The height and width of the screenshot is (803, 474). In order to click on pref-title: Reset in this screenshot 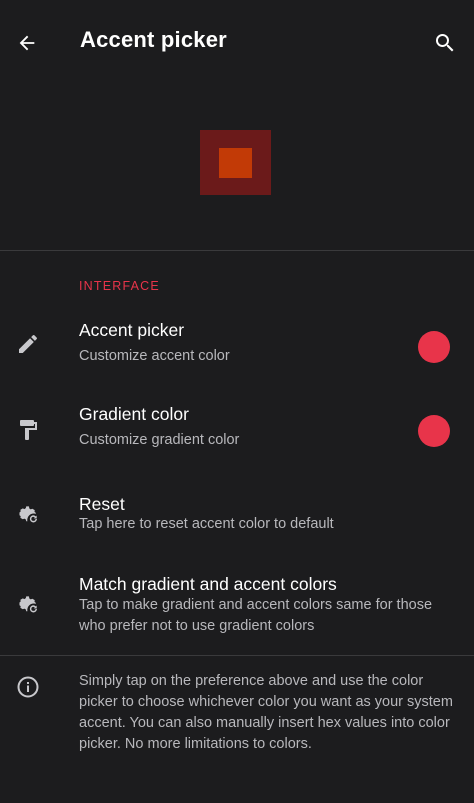, I will do `click(102, 504)`.